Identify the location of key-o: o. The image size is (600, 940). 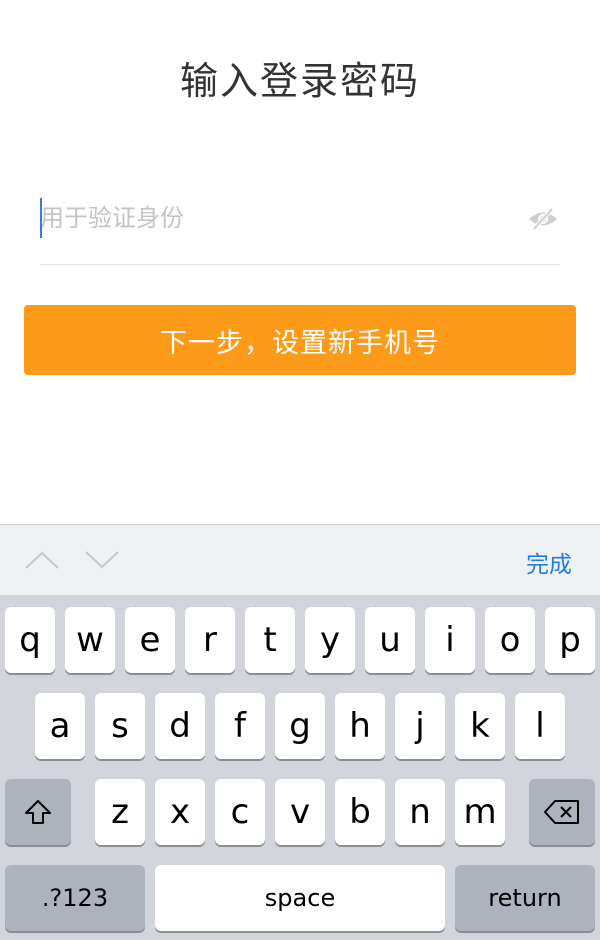
(510, 640).